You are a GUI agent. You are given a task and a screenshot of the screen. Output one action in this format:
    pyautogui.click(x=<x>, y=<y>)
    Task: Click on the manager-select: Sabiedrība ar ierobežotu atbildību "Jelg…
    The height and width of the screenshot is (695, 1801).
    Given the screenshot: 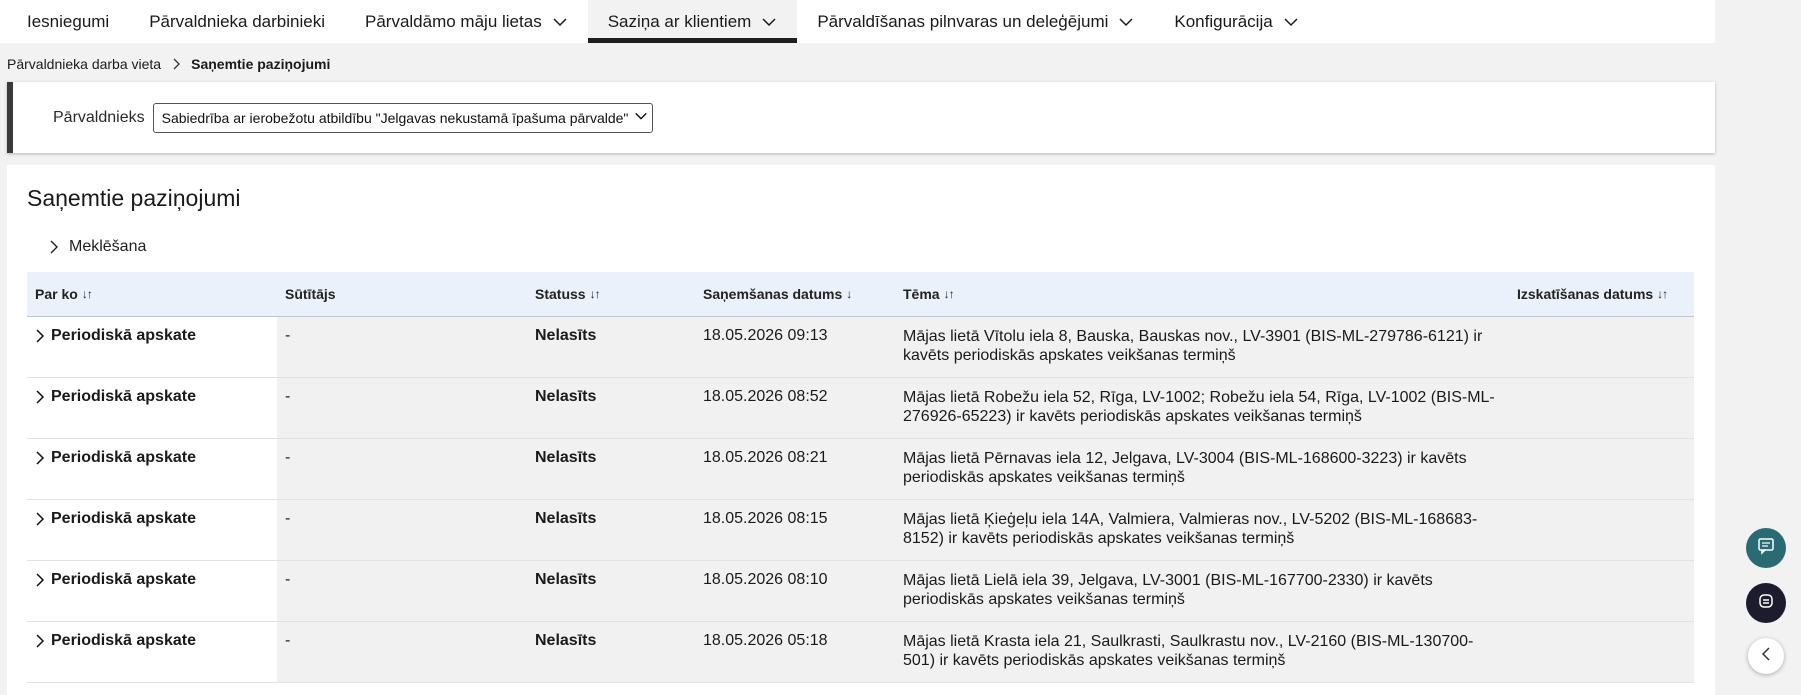 What is the action you would take?
    pyautogui.click(x=402, y=117)
    